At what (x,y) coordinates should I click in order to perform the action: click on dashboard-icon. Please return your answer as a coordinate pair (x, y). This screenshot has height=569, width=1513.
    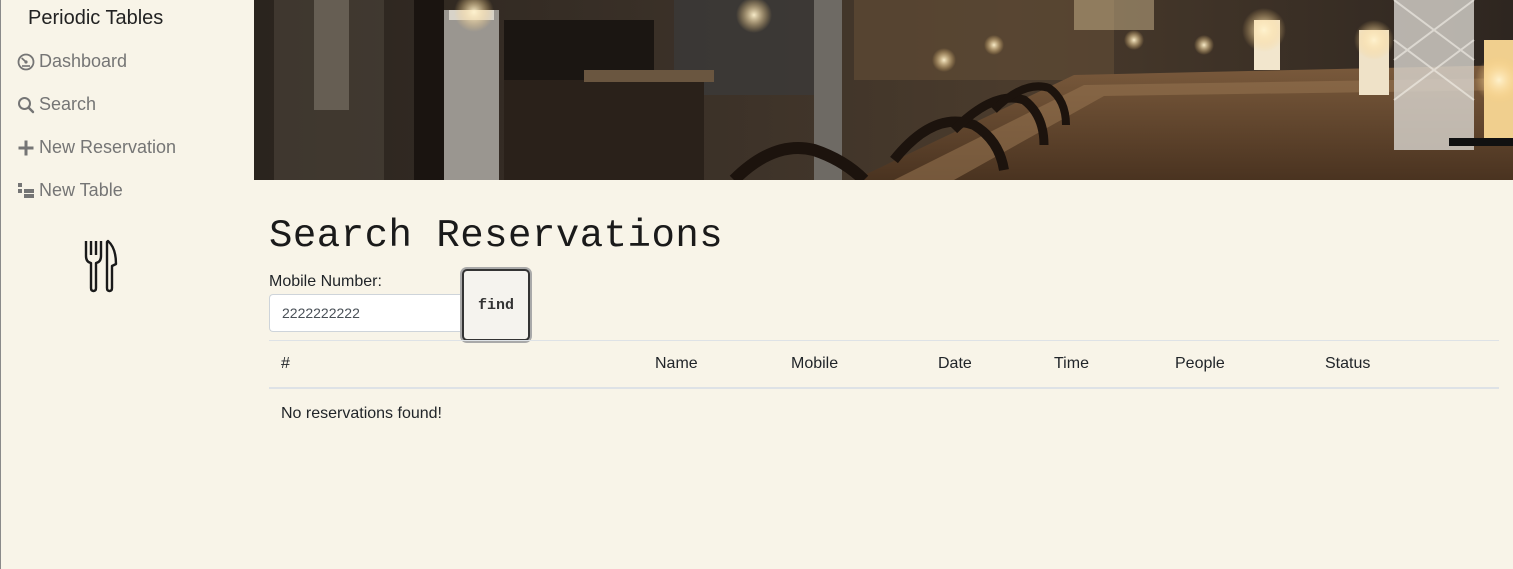
    Looking at the image, I should click on (26, 62).